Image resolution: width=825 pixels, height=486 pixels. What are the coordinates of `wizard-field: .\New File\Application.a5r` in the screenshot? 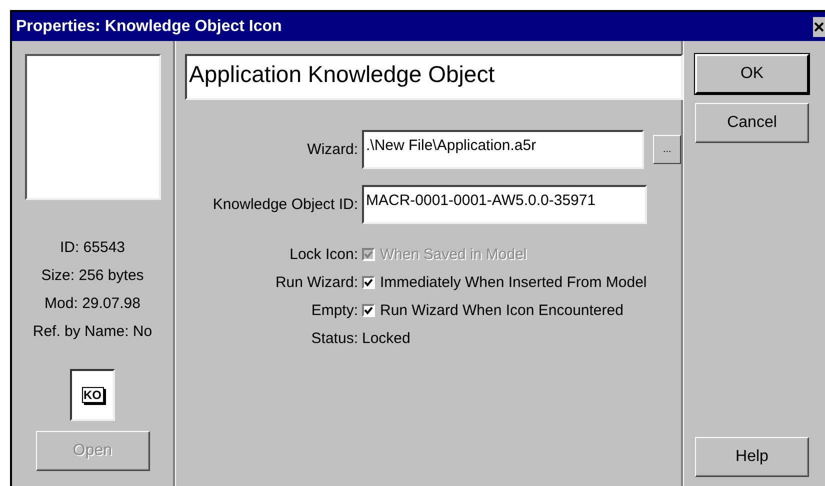 It's located at (503, 149).